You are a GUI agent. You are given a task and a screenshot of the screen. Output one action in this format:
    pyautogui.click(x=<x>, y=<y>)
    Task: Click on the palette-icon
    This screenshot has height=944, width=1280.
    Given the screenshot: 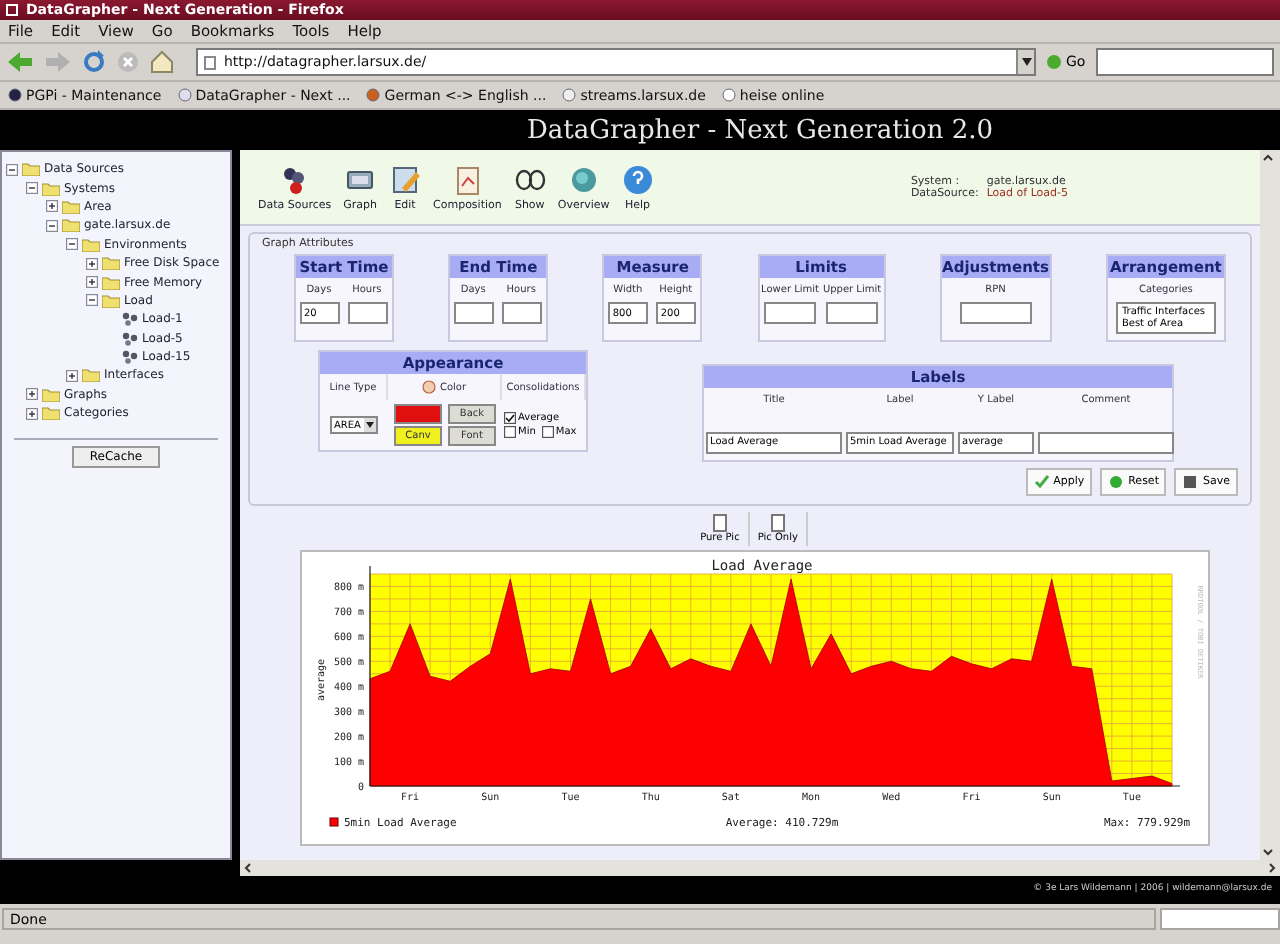 What is the action you would take?
    pyautogui.click(x=428, y=387)
    